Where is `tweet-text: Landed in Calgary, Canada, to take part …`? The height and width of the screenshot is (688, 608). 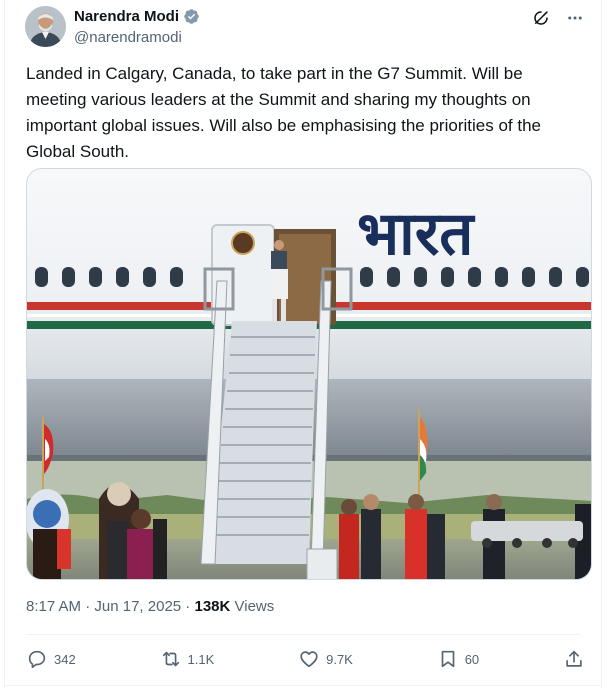
tweet-text: Landed in Calgary, Canada, to take part … is located at coordinates (283, 112).